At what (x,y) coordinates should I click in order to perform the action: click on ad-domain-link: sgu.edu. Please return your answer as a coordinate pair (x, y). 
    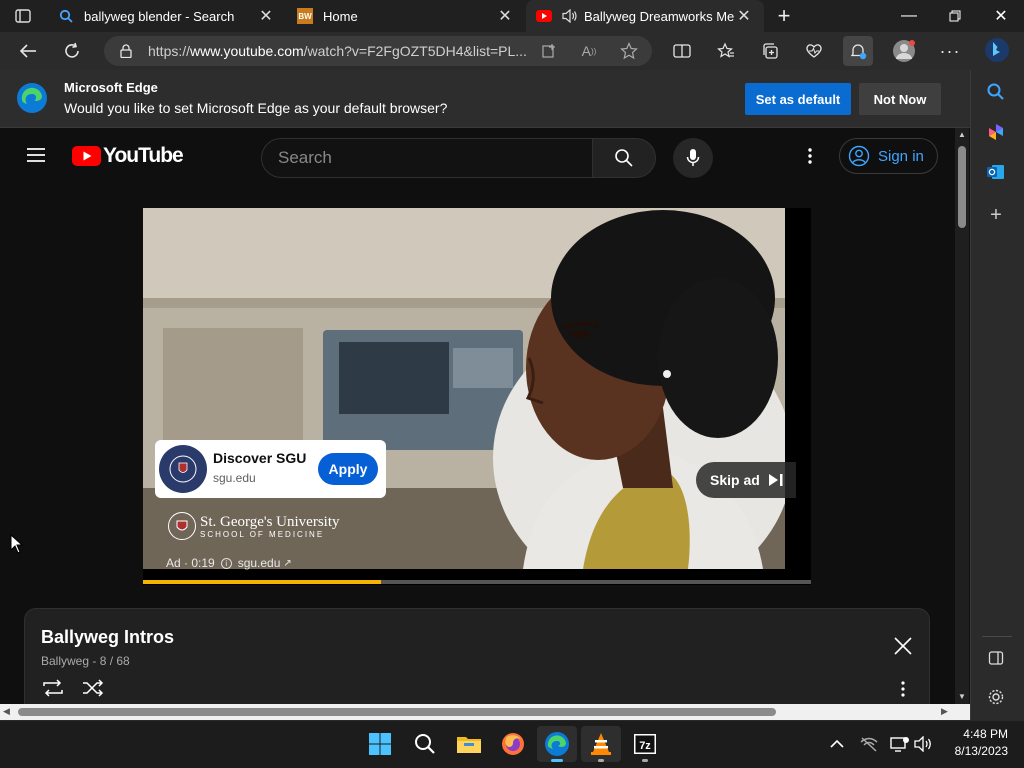
    Looking at the image, I should click on (259, 563).